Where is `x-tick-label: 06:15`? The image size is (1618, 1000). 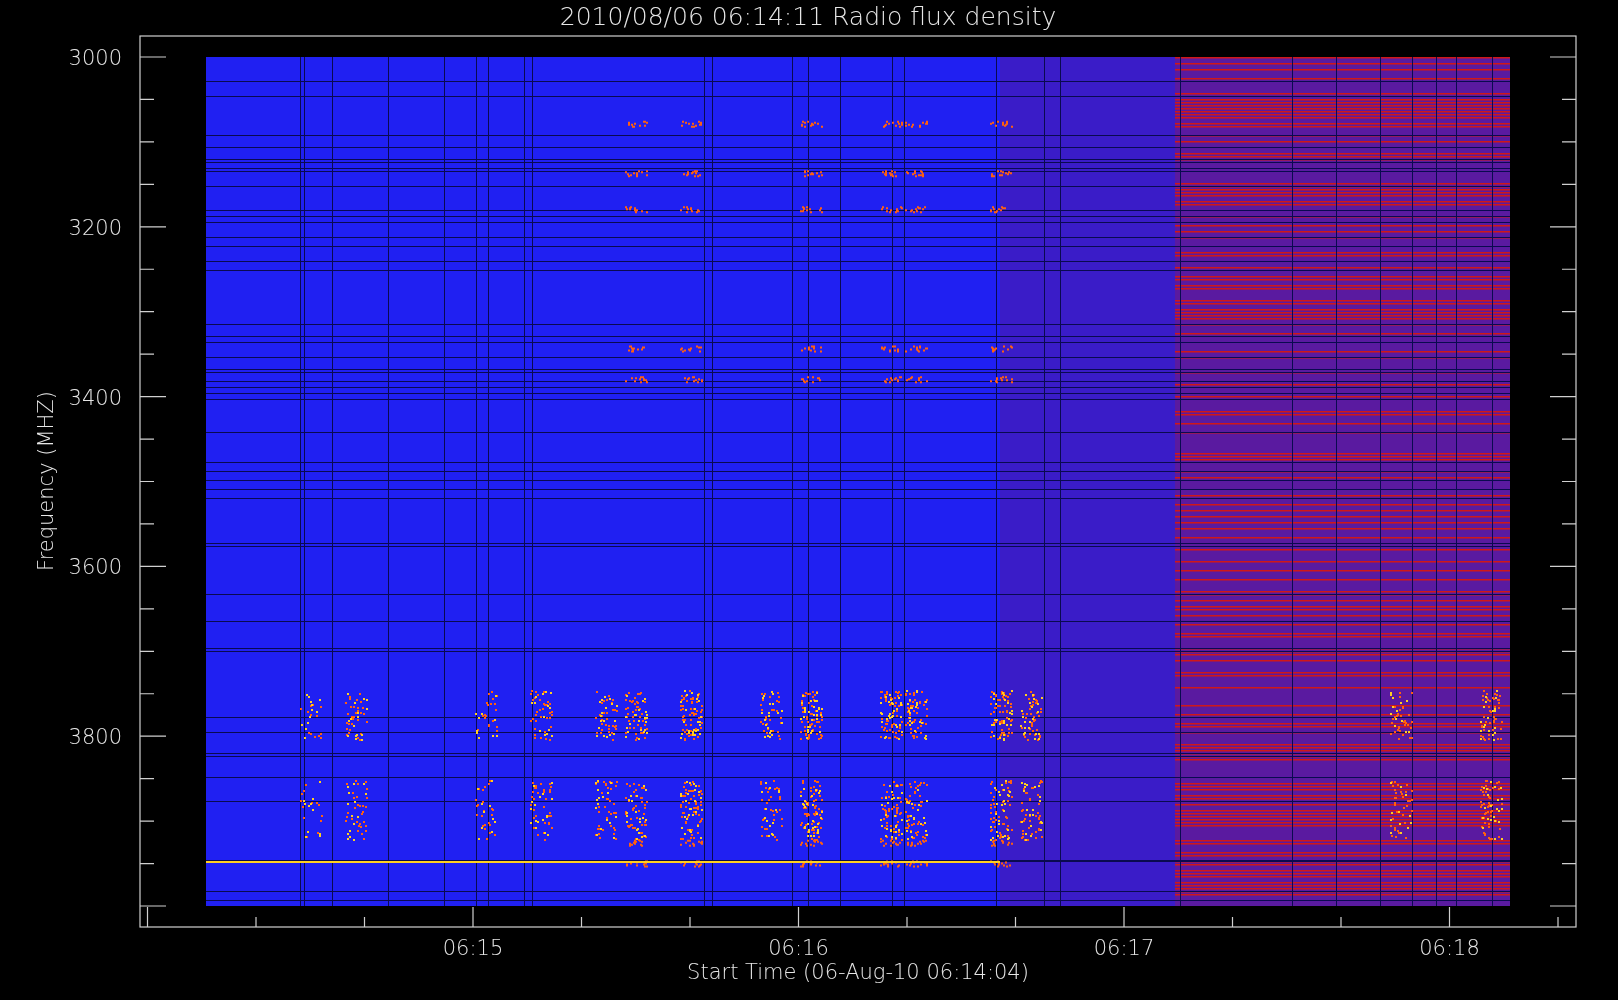 x-tick-label: 06:15 is located at coordinates (473, 948).